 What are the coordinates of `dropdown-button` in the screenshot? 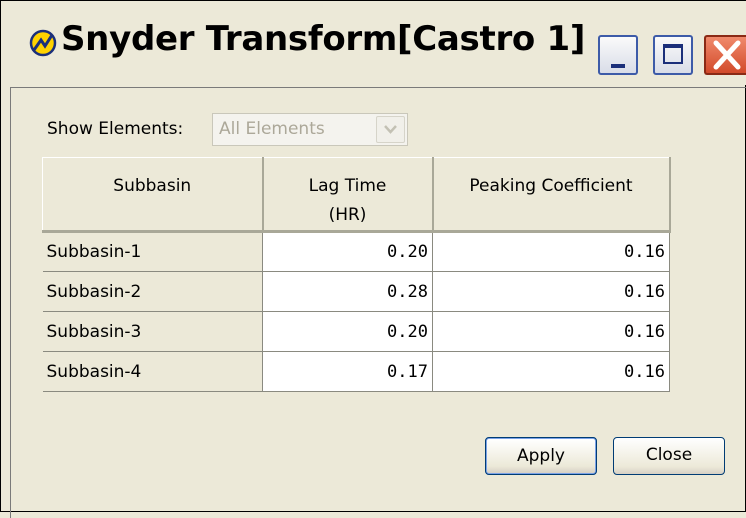 It's located at (390, 129).